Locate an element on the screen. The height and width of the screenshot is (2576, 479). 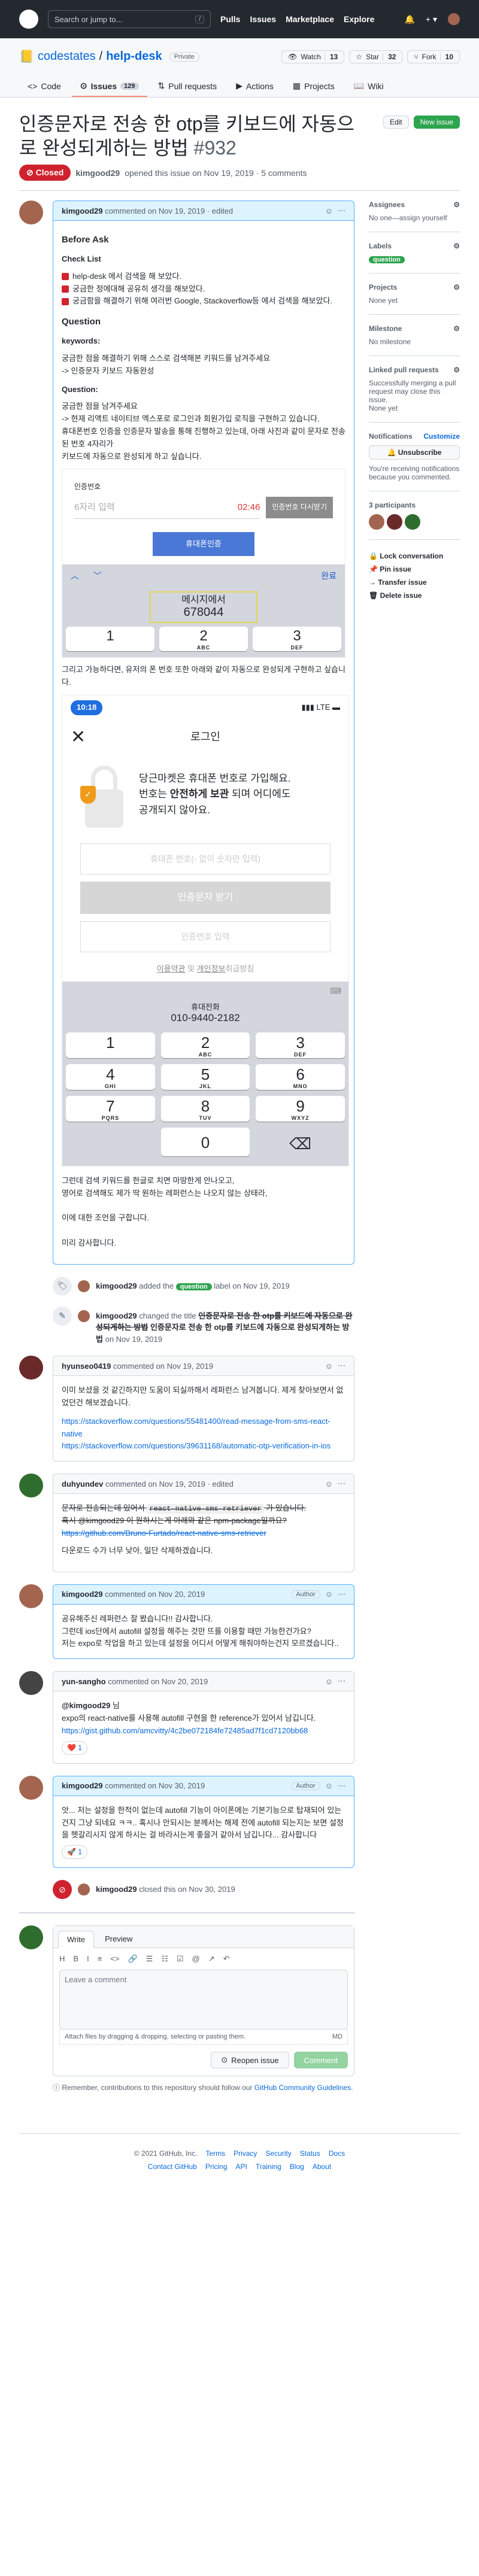
customize-link: Customize is located at coordinates (441, 437).